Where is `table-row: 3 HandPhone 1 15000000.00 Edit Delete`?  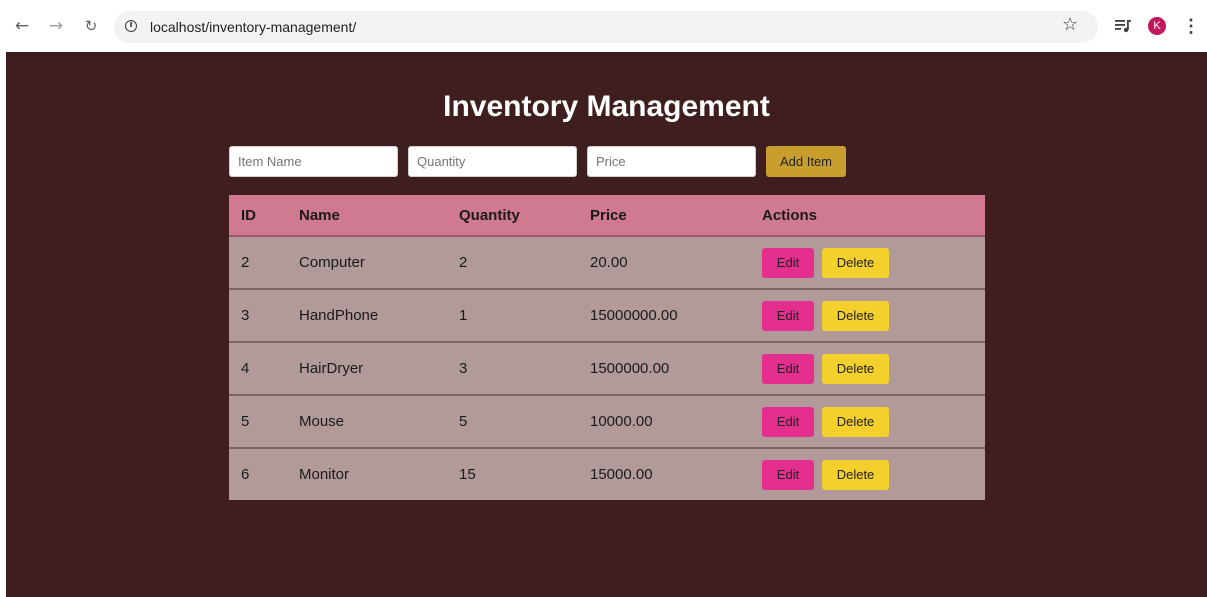
table-row: 3 HandPhone 1 15000000.00 Edit Delete is located at coordinates (607, 316).